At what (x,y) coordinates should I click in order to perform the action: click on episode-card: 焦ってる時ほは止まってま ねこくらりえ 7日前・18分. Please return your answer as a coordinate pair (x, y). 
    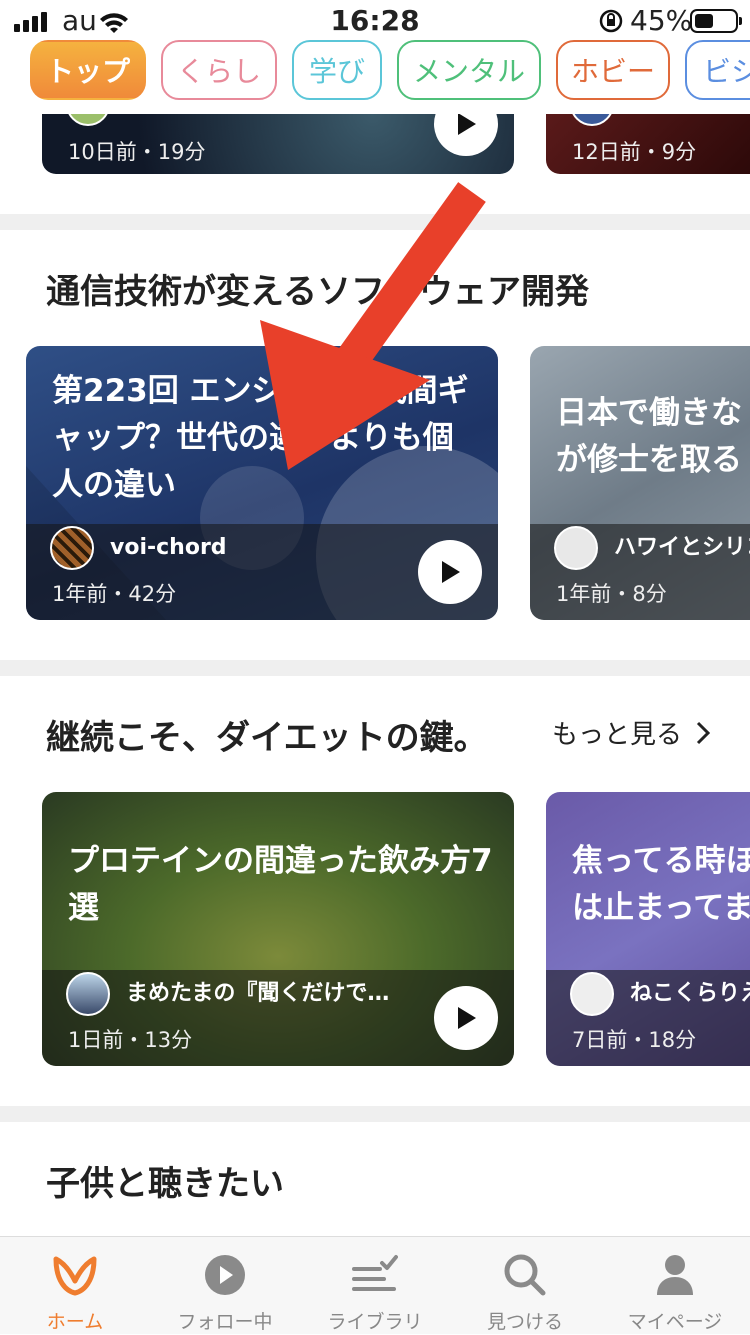
    Looking at the image, I should click on (648, 929).